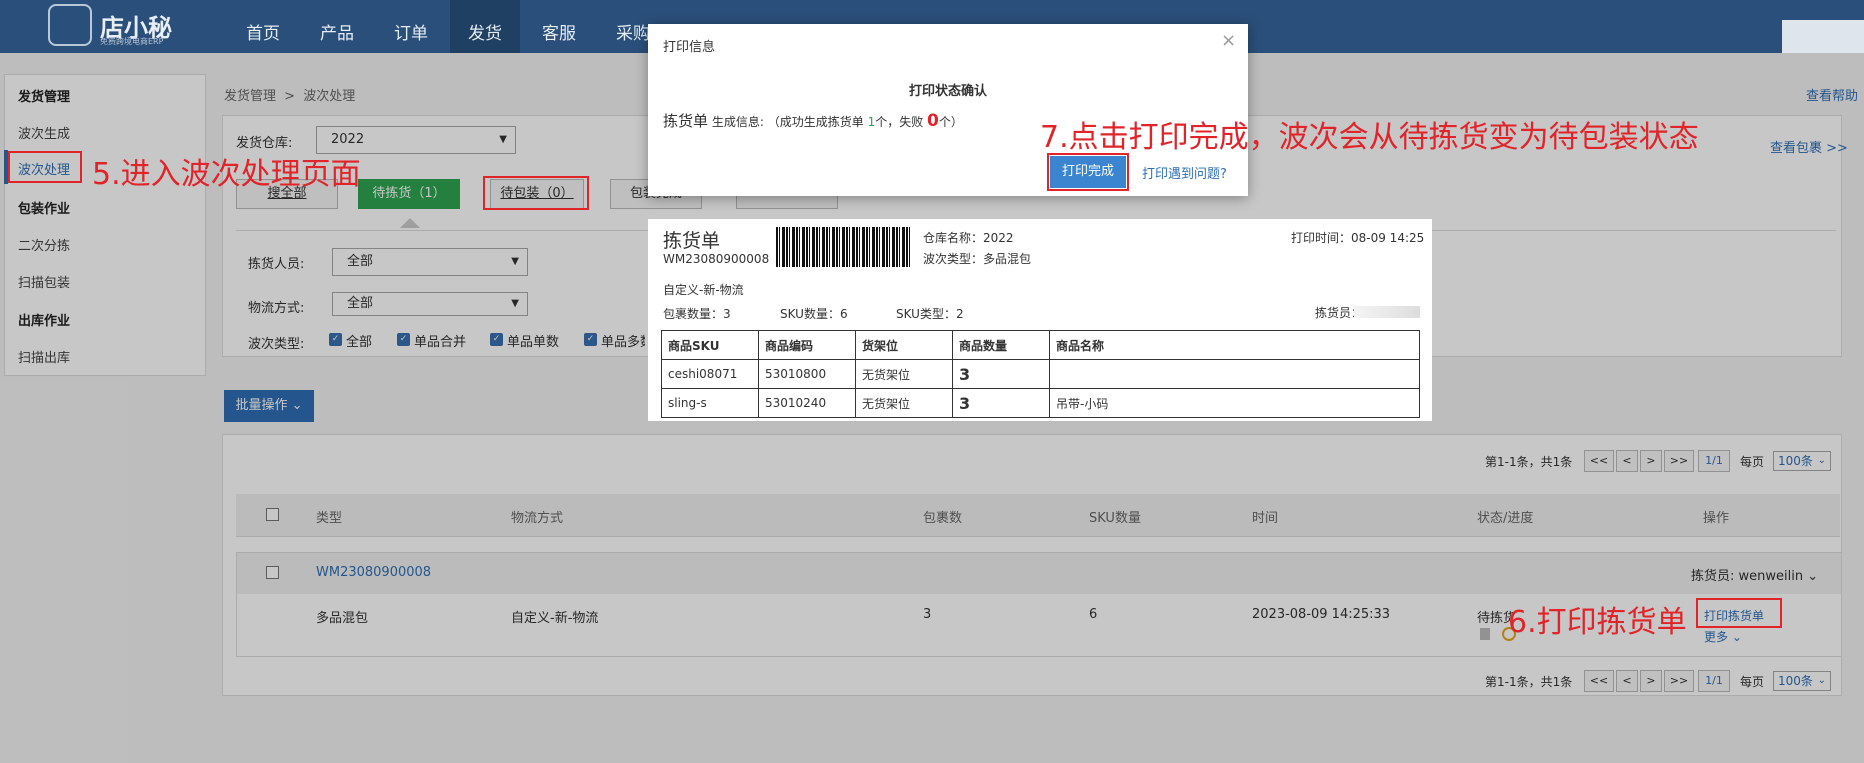 The height and width of the screenshot is (763, 1864). I want to click on annotation-box-print, so click(1739, 613).